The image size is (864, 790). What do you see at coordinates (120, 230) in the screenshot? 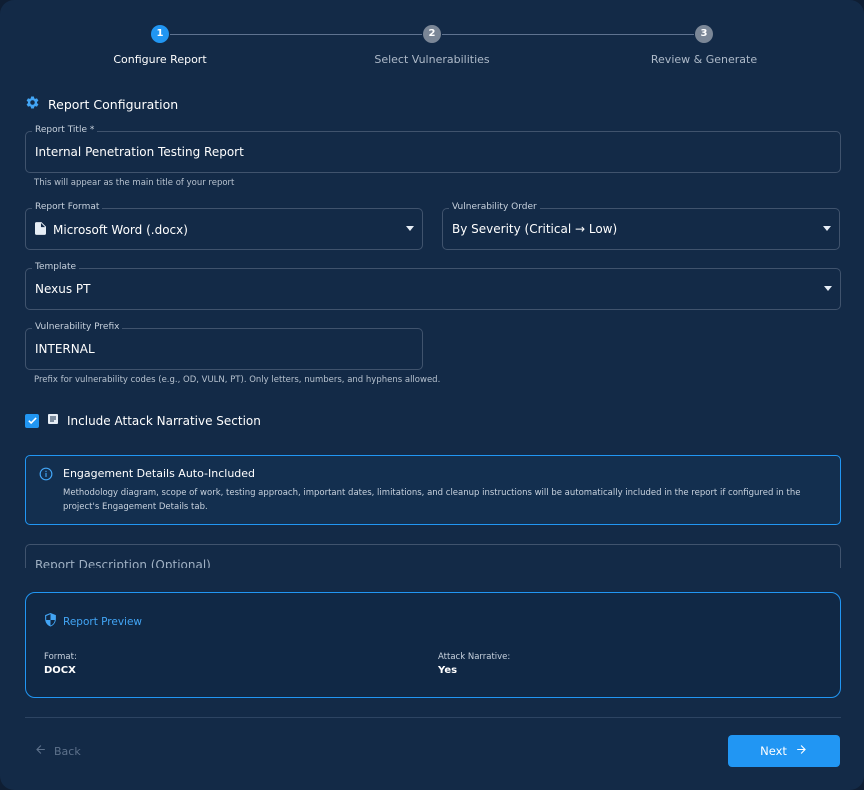
I see `report-format-value: Microsoft Word (.docx)` at bounding box center [120, 230].